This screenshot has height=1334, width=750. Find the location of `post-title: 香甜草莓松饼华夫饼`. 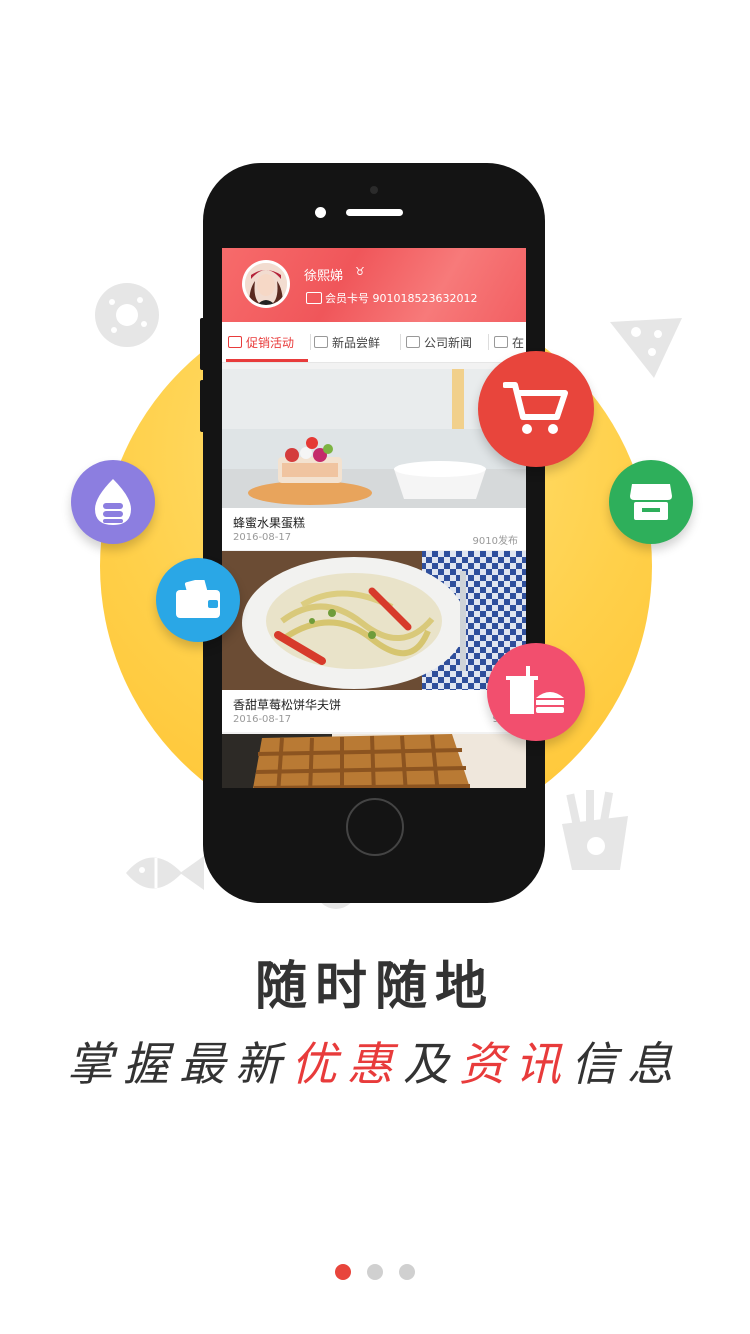

post-title: 香甜草莓松饼华夫饼 is located at coordinates (287, 705).